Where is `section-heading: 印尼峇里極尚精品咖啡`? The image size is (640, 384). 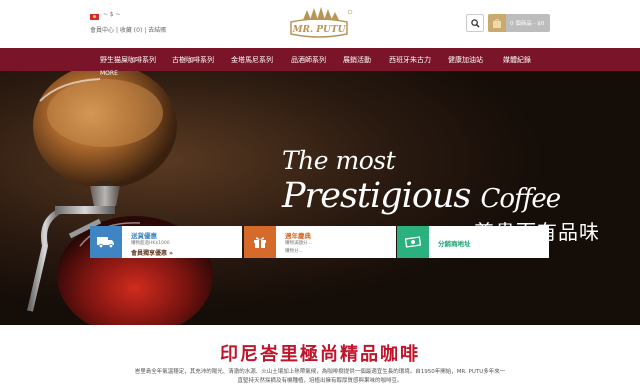 section-heading: 印尼峇里極尚精品咖啡 is located at coordinates (320, 354).